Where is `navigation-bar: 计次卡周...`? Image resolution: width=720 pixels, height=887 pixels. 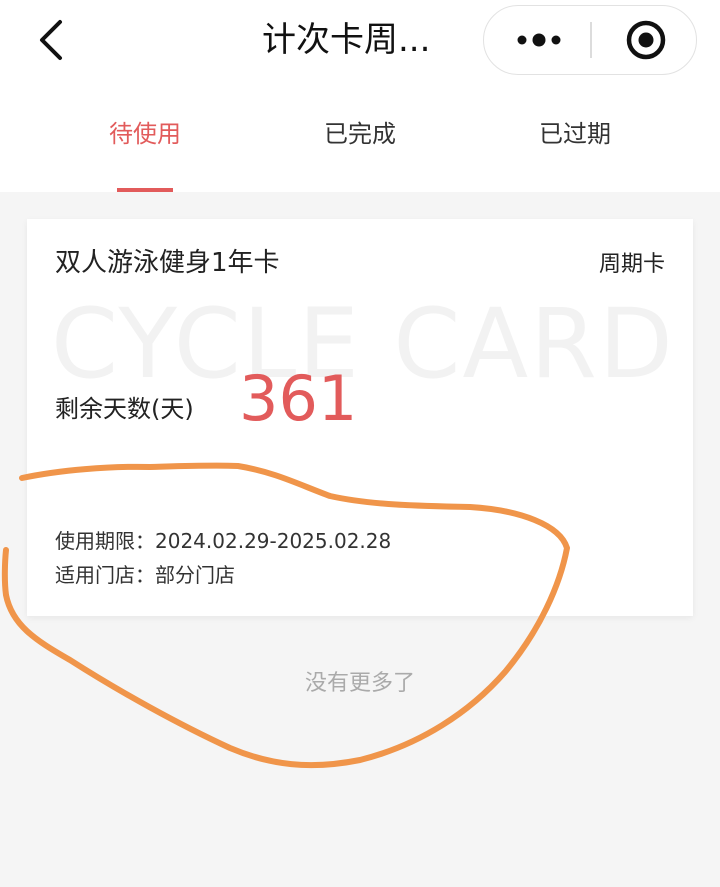 navigation-bar: 计次卡周... is located at coordinates (360, 42).